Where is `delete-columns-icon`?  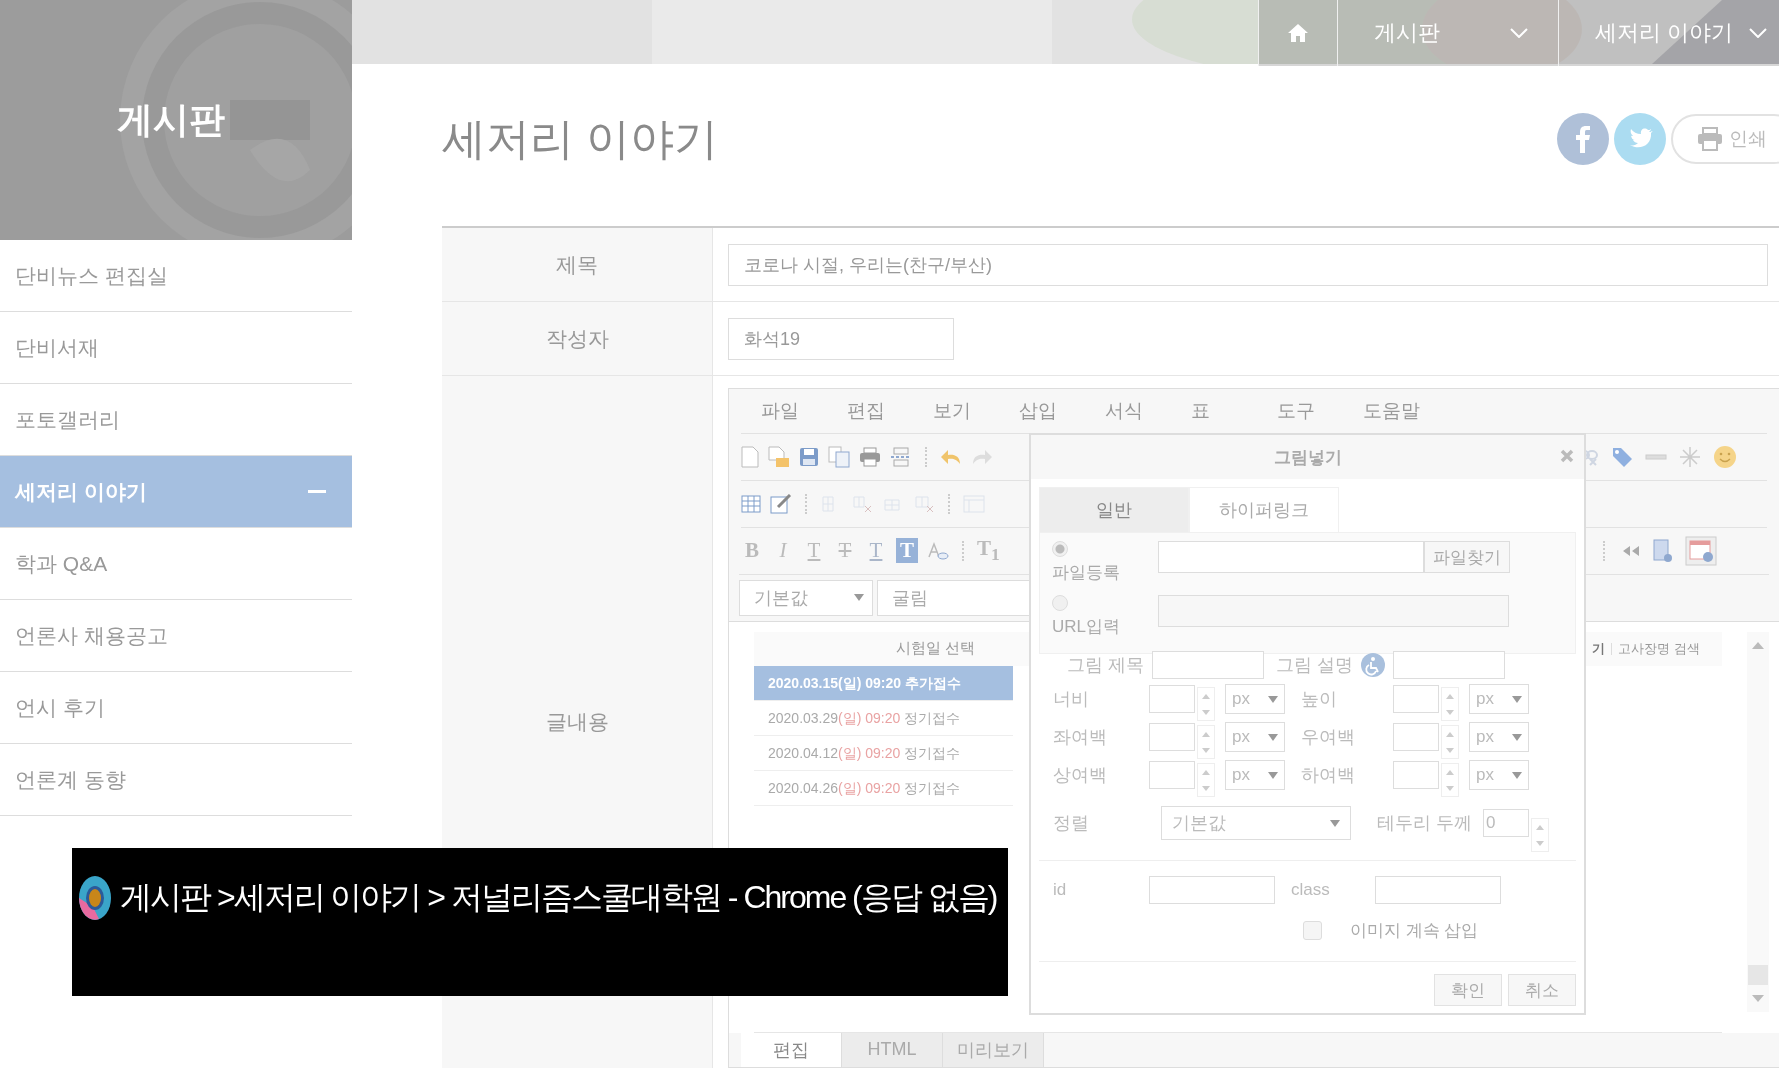
delete-columns-icon is located at coordinates (924, 503).